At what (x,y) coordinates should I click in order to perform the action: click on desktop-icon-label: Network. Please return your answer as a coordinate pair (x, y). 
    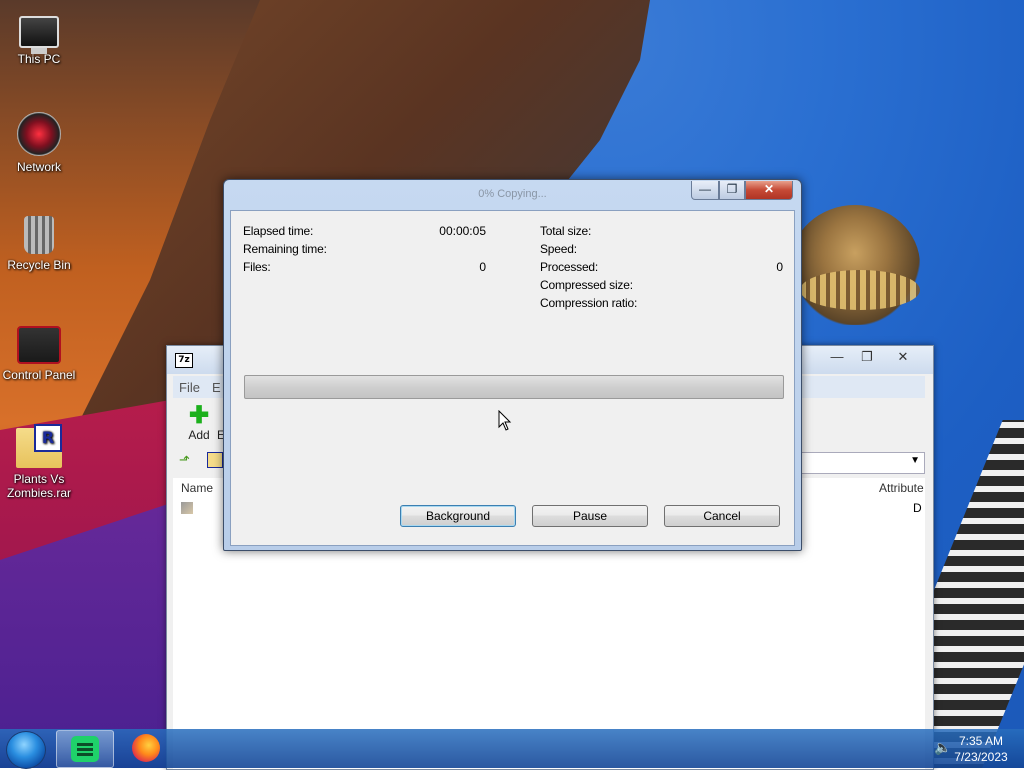
    Looking at the image, I should click on (38, 167).